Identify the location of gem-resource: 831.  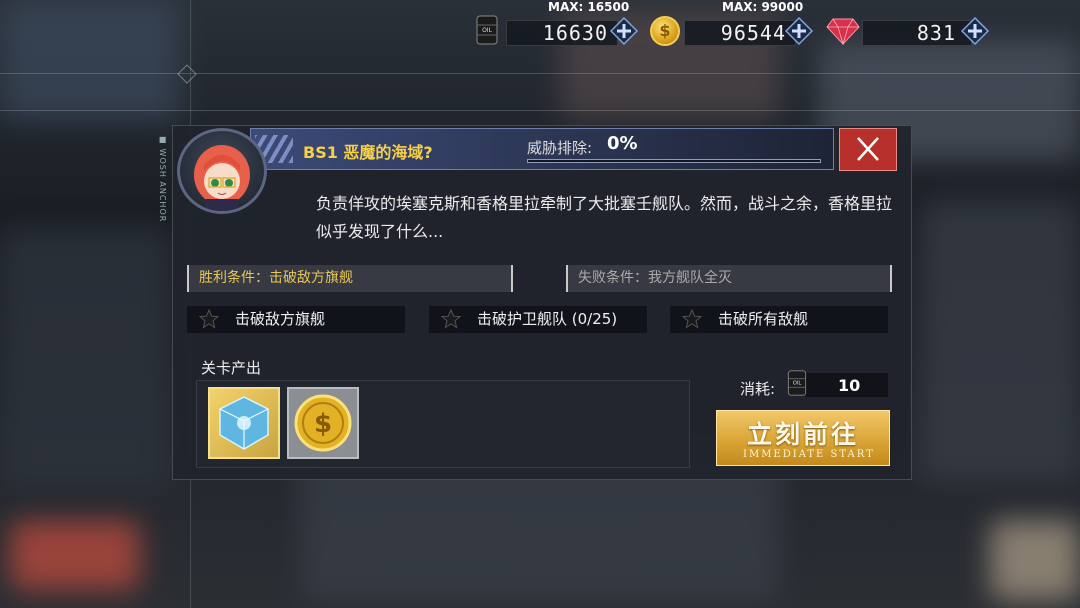
(911, 30).